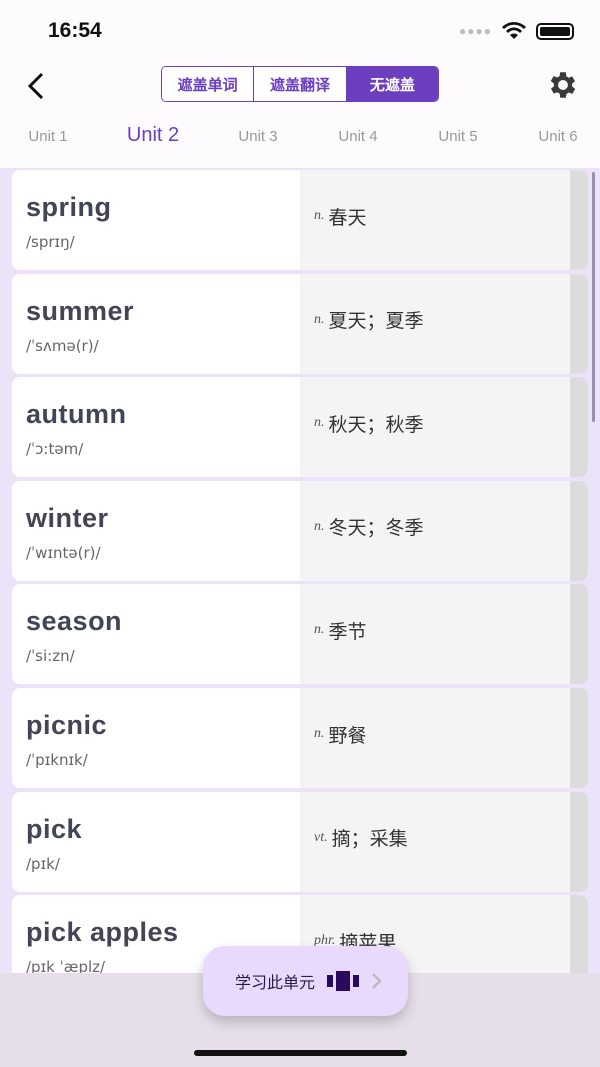 Image resolution: width=600 pixels, height=1067 pixels. What do you see at coordinates (435, 427) in the screenshot?
I see `translation-side: n. 秋天；秋季` at bounding box center [435, 427].